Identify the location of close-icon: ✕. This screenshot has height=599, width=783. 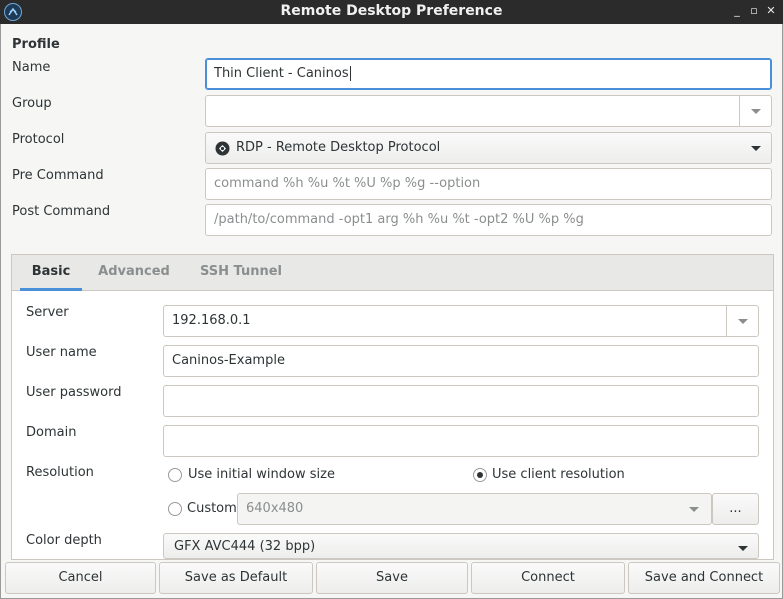
(771, 11).